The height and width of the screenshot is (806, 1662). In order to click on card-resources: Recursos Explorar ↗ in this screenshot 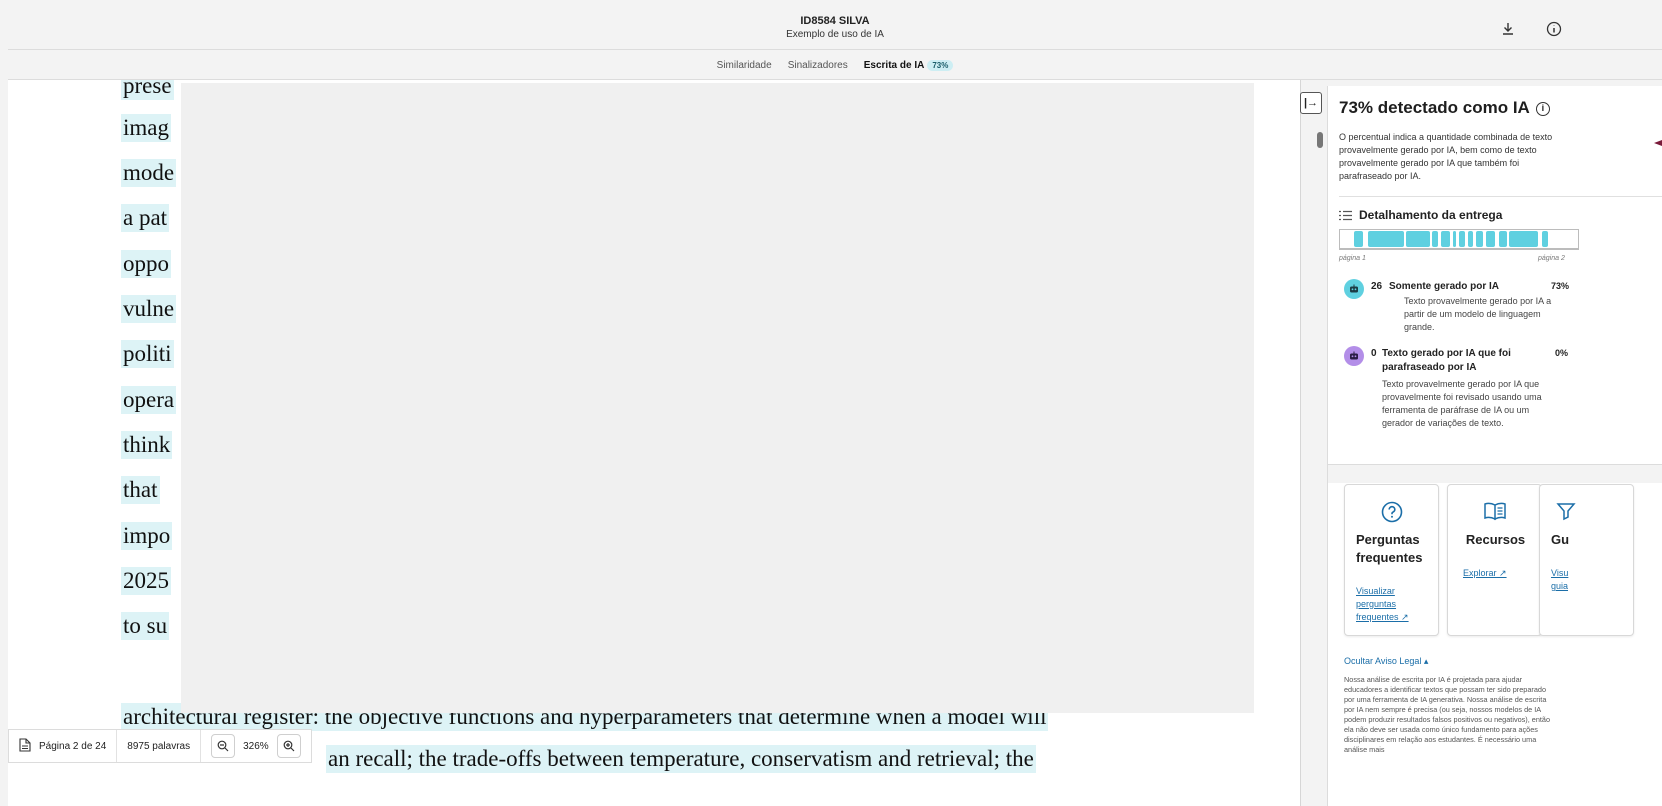, I will do `click(1494, 560)`.